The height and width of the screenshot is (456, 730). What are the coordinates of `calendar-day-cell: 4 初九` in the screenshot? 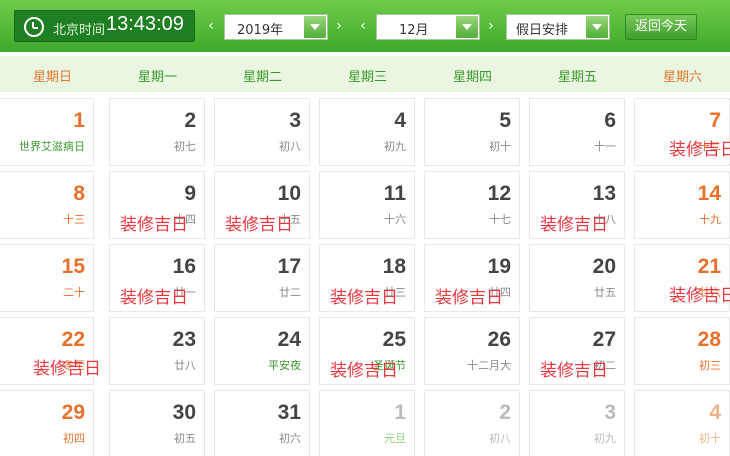 It's located at (367, 132).